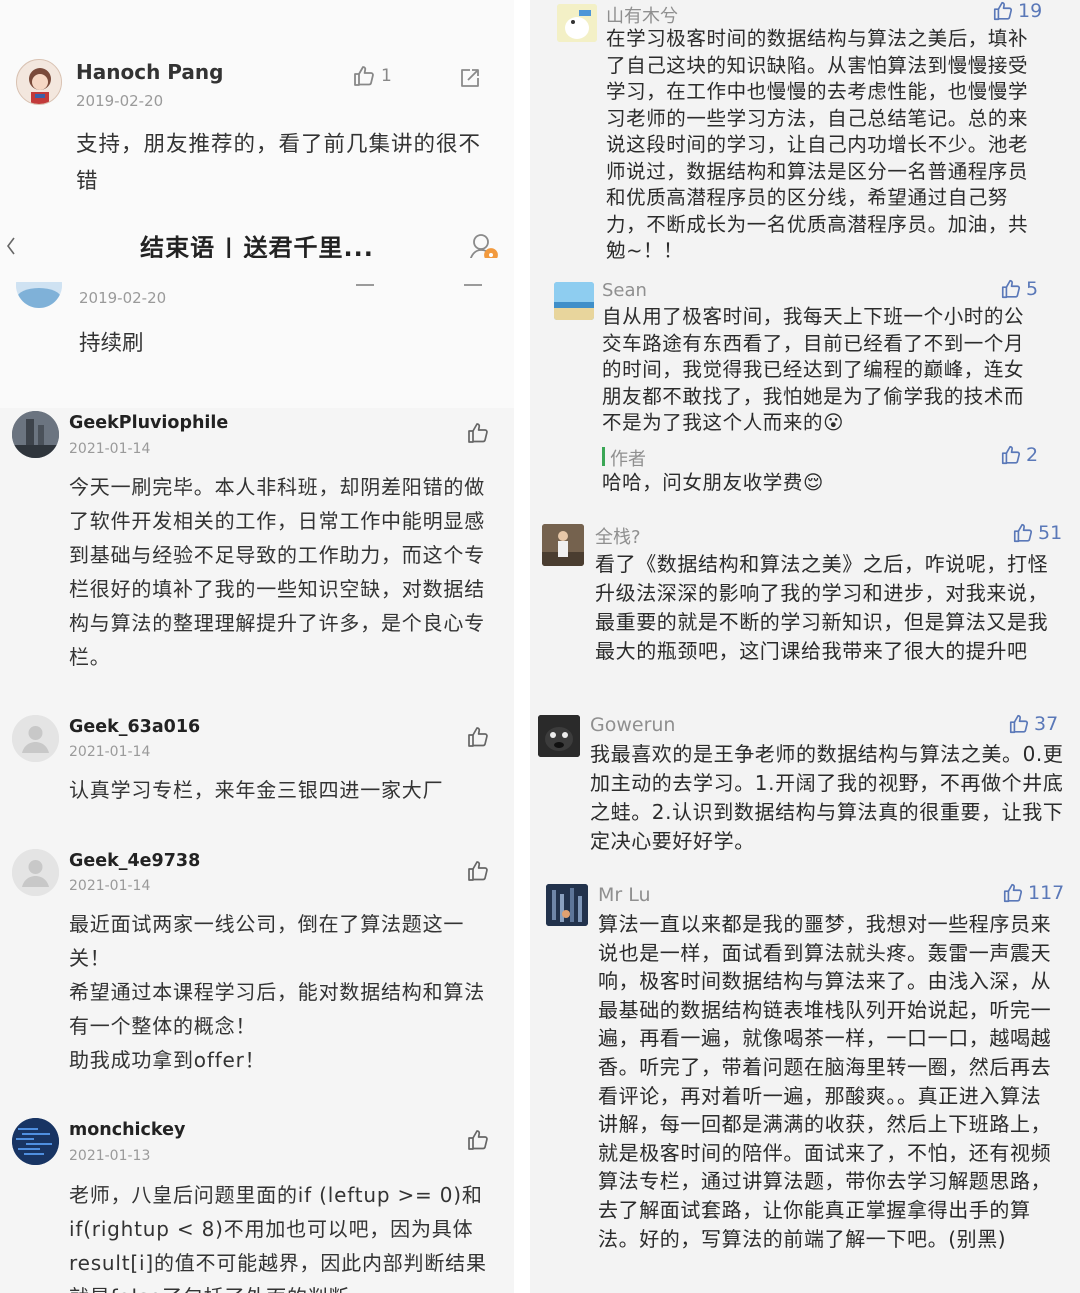 The image size is (1080, 1293). I want to click on panel-separator, so click(522, 646).